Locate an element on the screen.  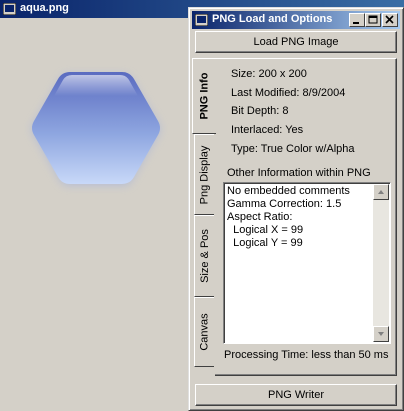
png-image-hexagon is located at coordinates (96, 127).